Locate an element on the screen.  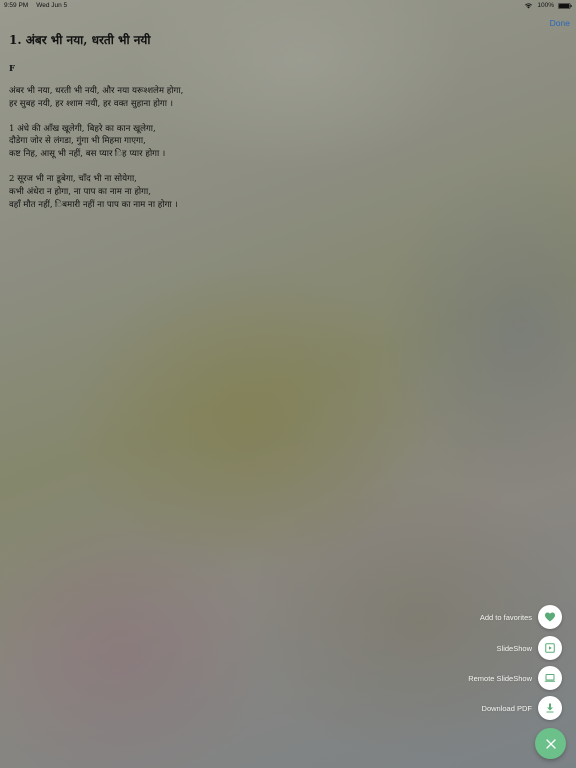
fab-label-favorites: Add to favorites is located at coordinates (505, 617).